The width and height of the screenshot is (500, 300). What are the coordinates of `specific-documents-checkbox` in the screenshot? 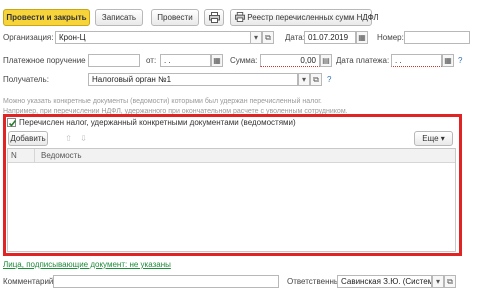 It's located at (12, 122).